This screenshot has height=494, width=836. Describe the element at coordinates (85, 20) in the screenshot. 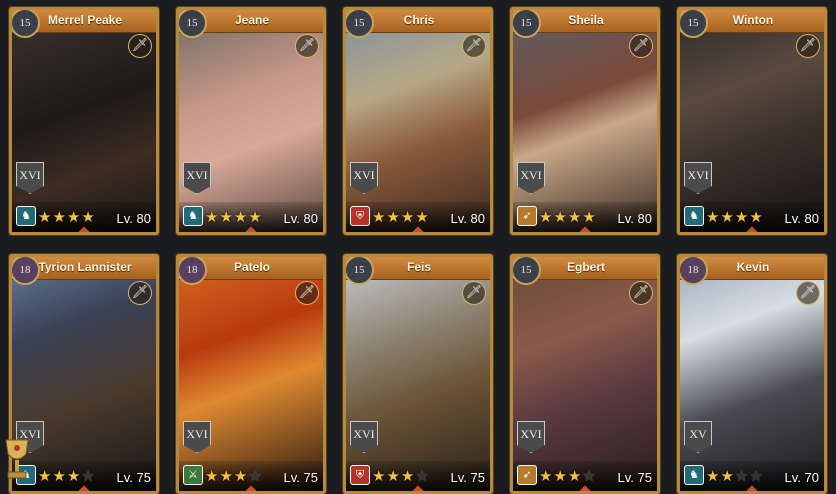

I see `hero-name: Merrel Peake` at that location.